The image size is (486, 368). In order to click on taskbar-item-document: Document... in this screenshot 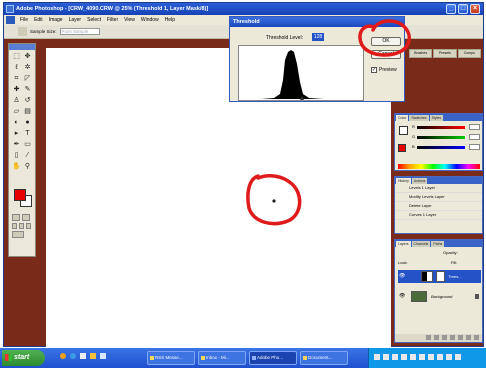, I will do `click(324, 358)`.